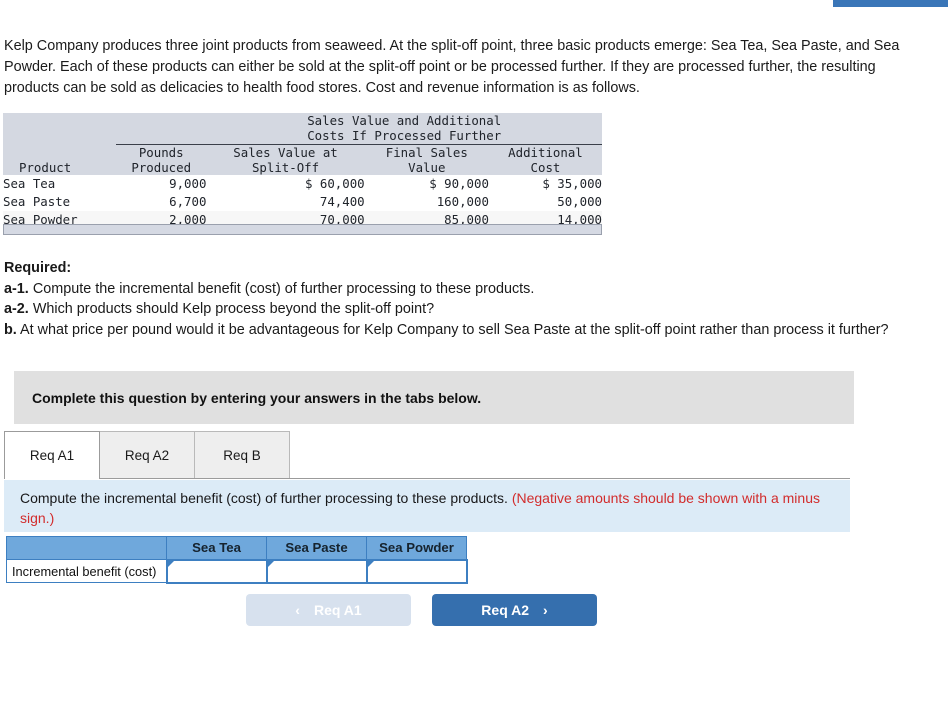  What do you see at coordinates (60, 183) in the screenshot?
I see `cell-product: Sea Tea` at bounding box center [60, 183].